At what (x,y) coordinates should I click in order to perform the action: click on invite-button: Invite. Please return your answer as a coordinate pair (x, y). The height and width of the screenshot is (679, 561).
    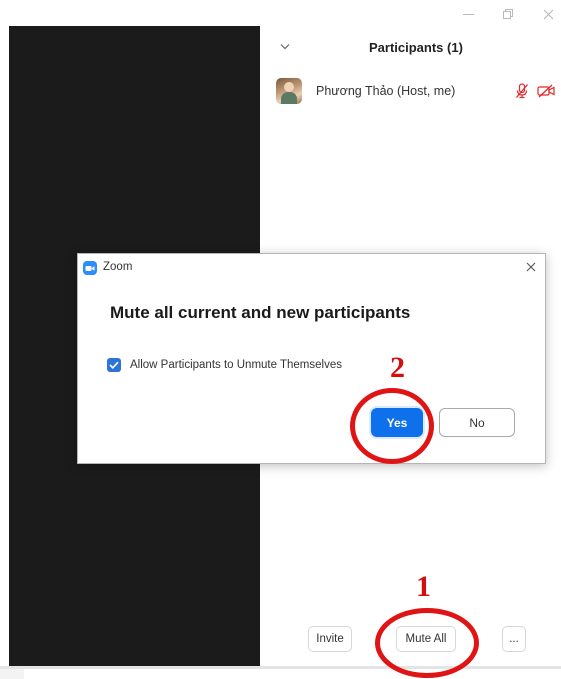
    Looking at the image, I should click on (330, 639).